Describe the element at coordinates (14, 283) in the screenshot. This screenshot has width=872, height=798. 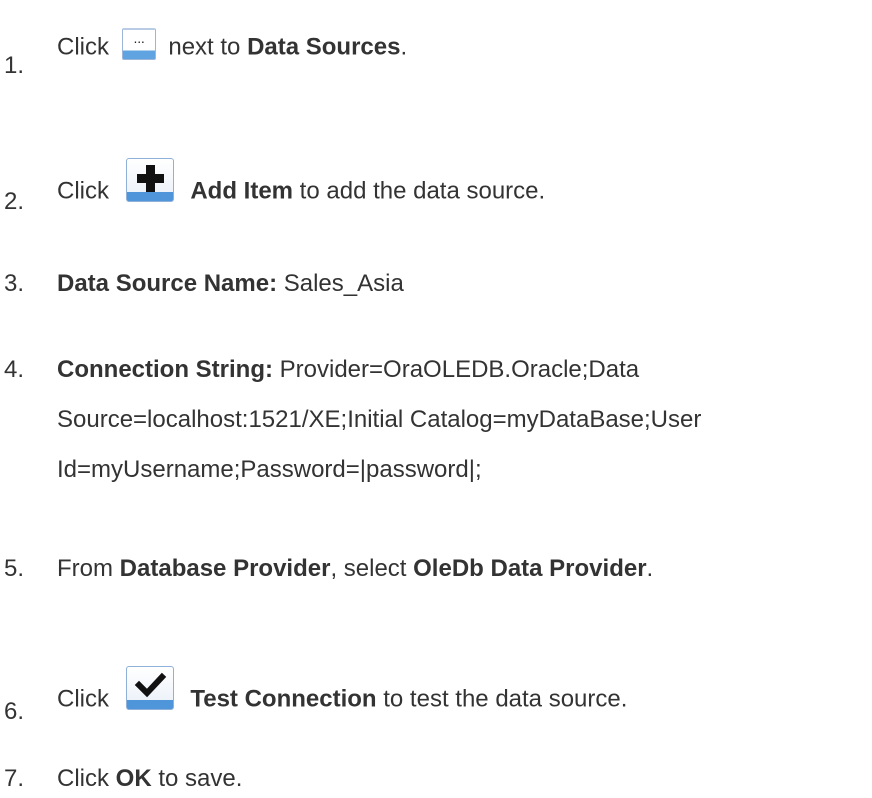
I see `step-number: 3.` at that location.